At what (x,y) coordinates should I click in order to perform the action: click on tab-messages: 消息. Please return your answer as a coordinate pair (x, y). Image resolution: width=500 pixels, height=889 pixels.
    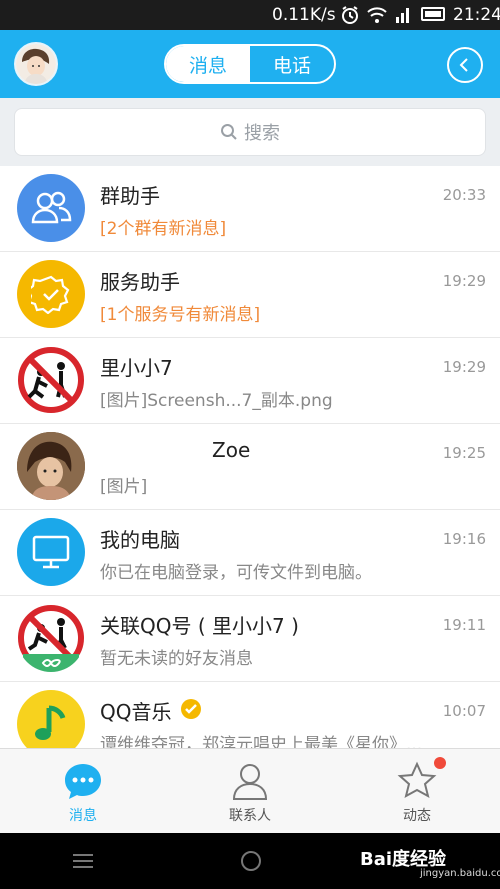
    Looking at the image, I should click on (208, 64).